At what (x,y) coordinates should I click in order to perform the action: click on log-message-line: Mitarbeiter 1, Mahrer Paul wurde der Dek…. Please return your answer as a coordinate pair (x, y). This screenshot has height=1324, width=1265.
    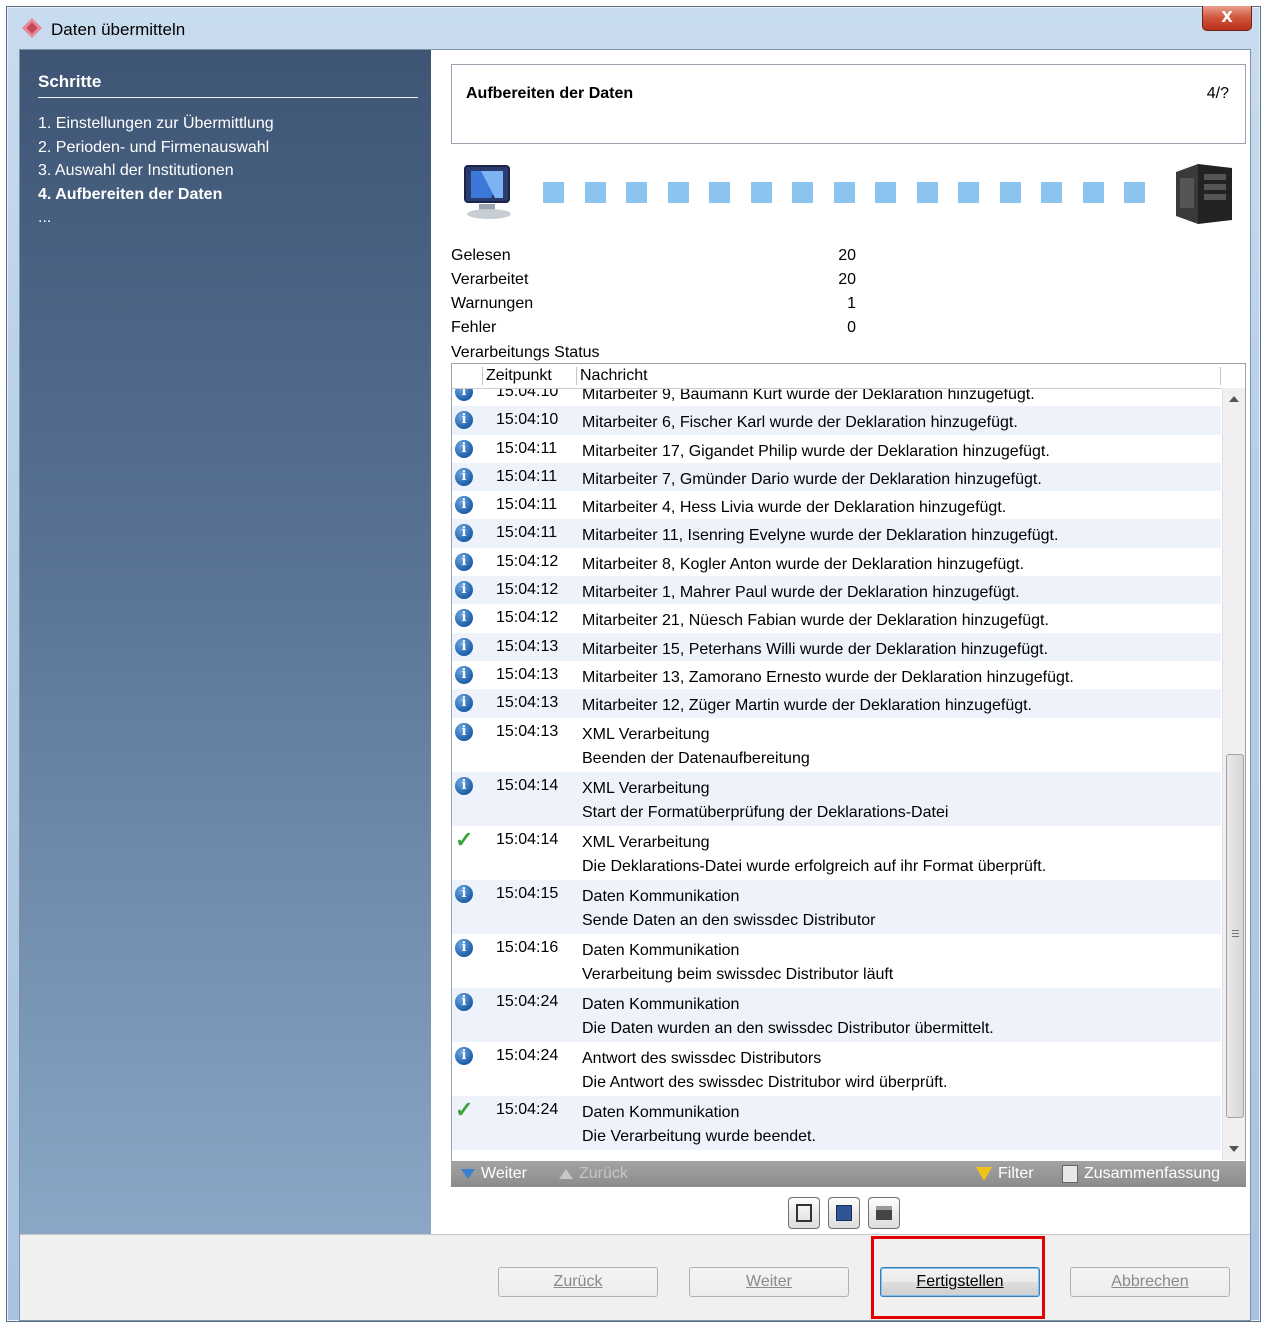
    Looking at the image, I should click on (801, 593).